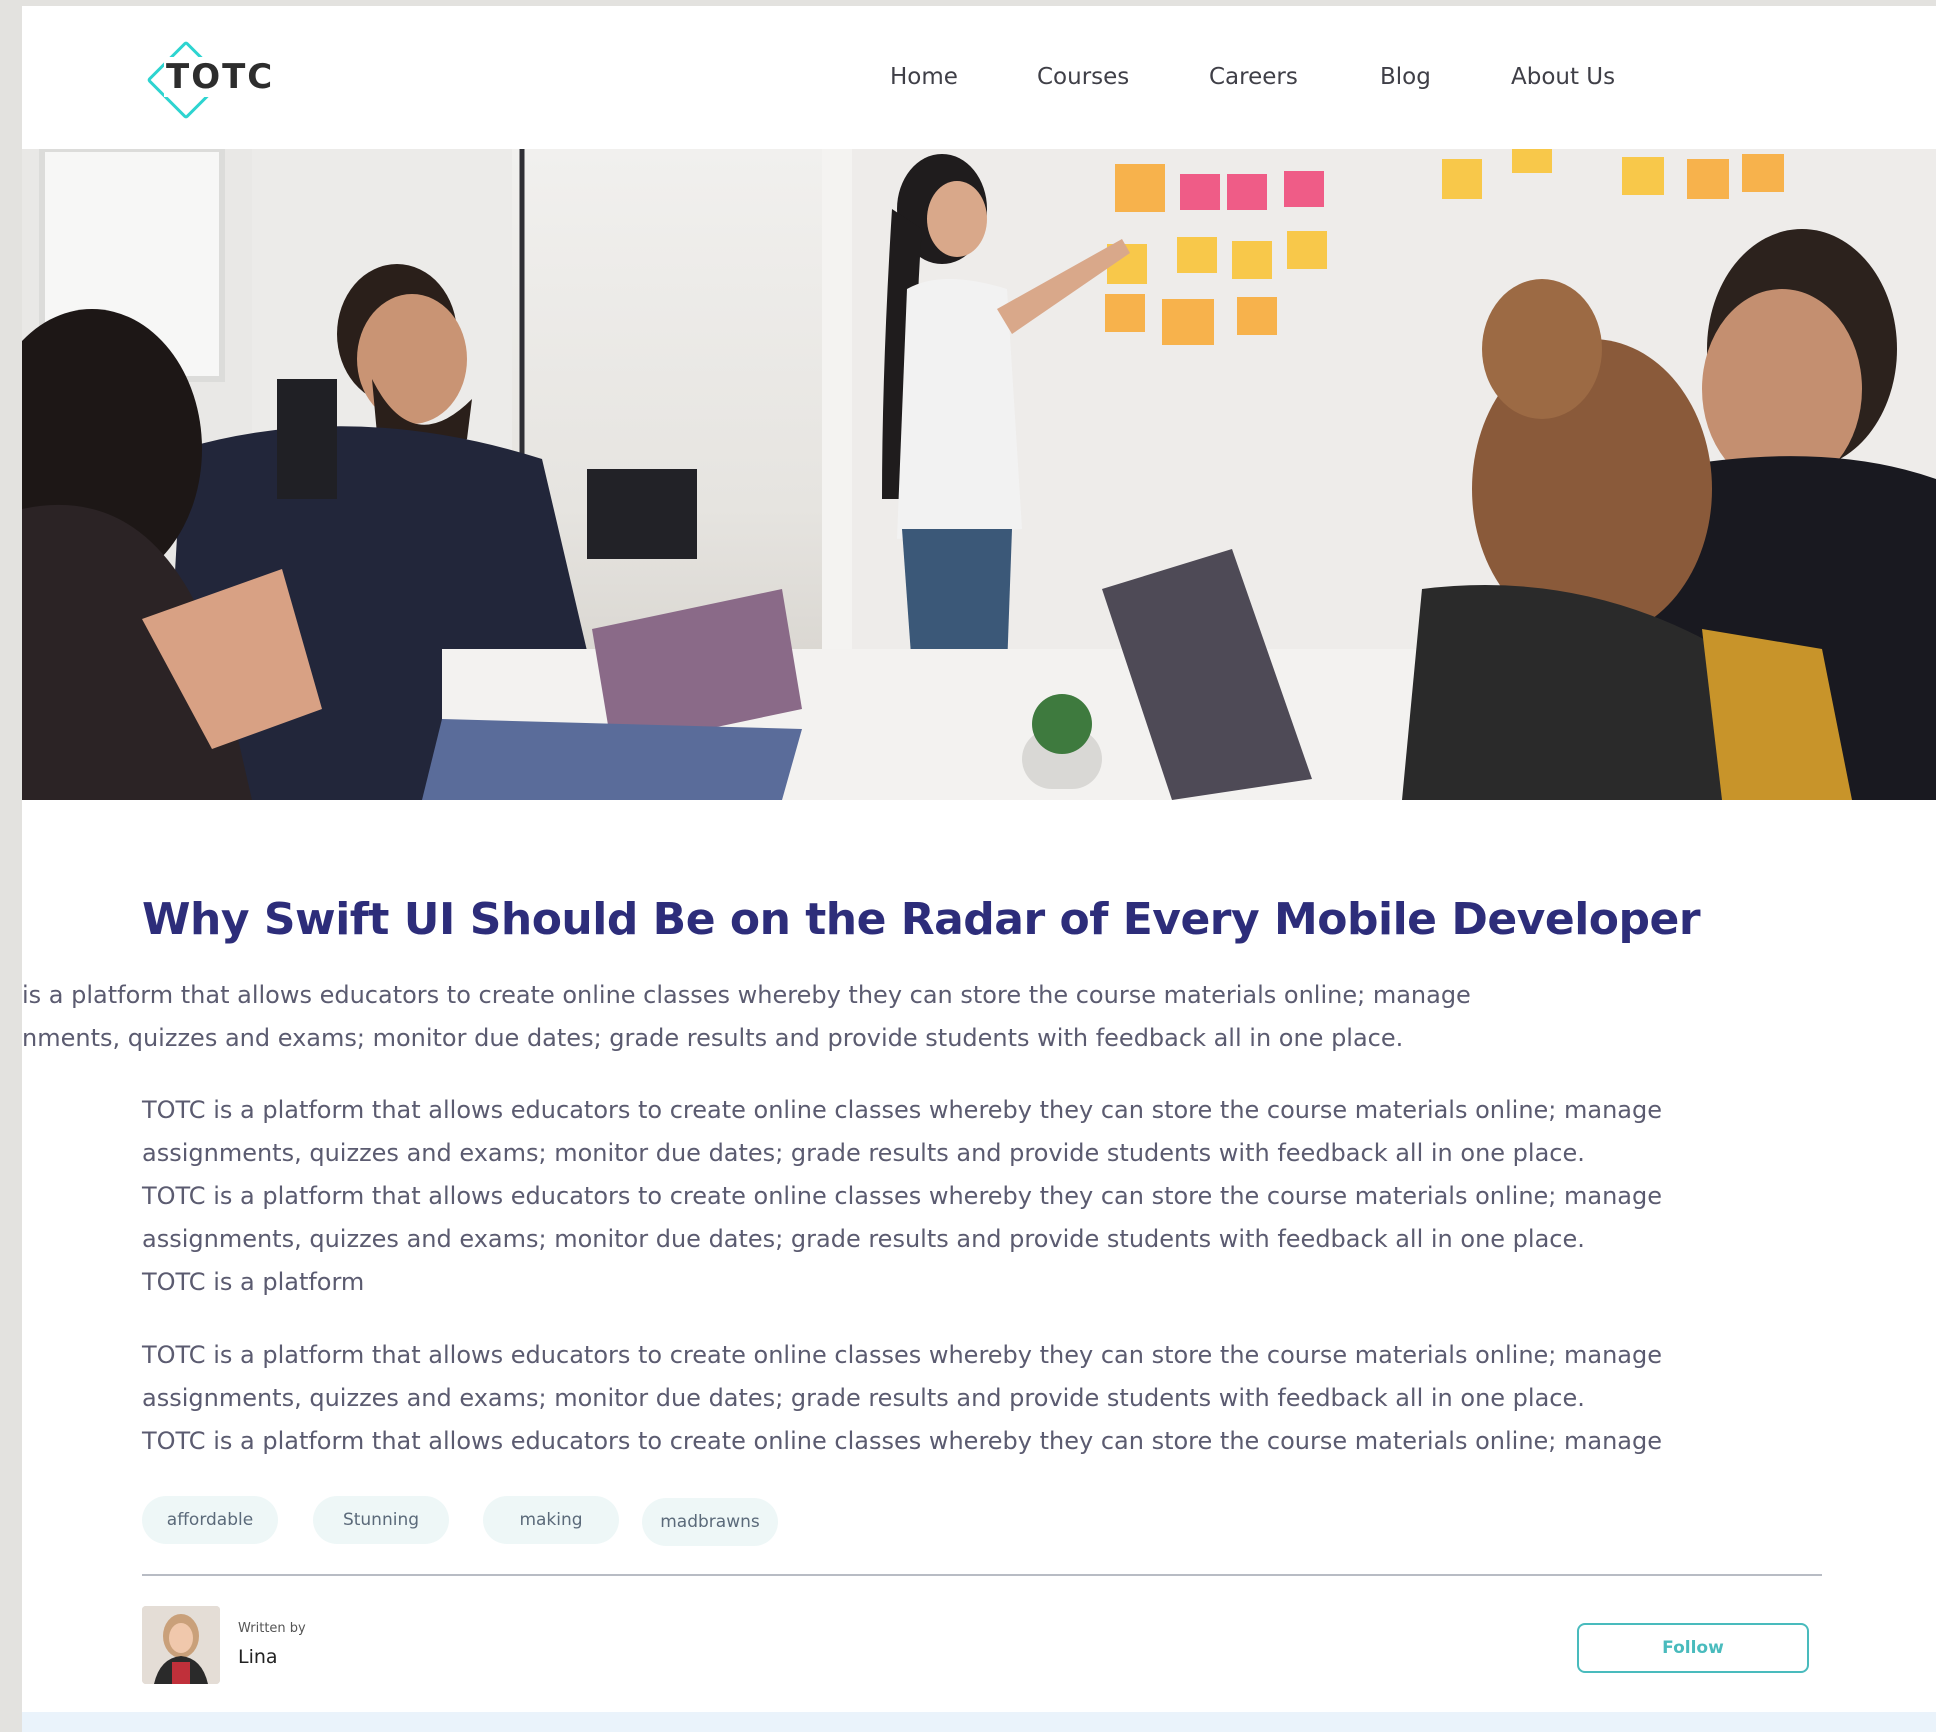 The image size is (1936, 1732). I want to click on paragraph-line: TOTC is a platform, so click(253, 1282).